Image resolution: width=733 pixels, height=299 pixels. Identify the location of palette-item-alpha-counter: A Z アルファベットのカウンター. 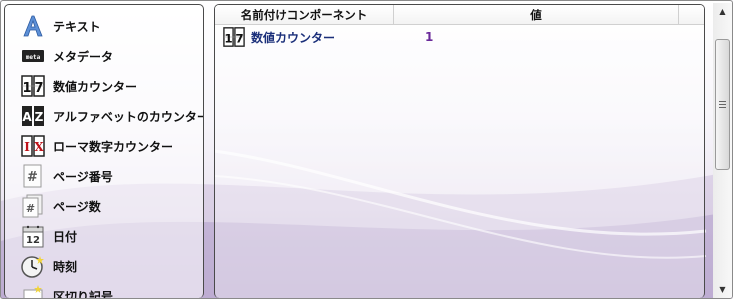
(104, 116).